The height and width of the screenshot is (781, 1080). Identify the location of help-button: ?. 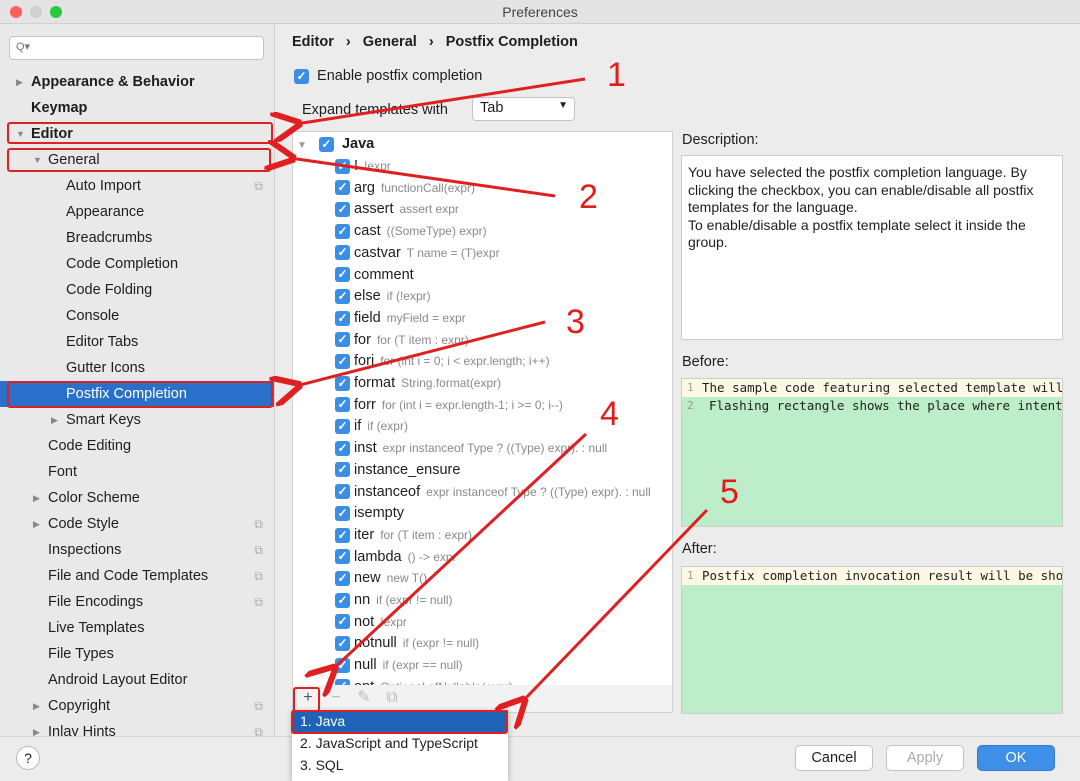
(28, 758).